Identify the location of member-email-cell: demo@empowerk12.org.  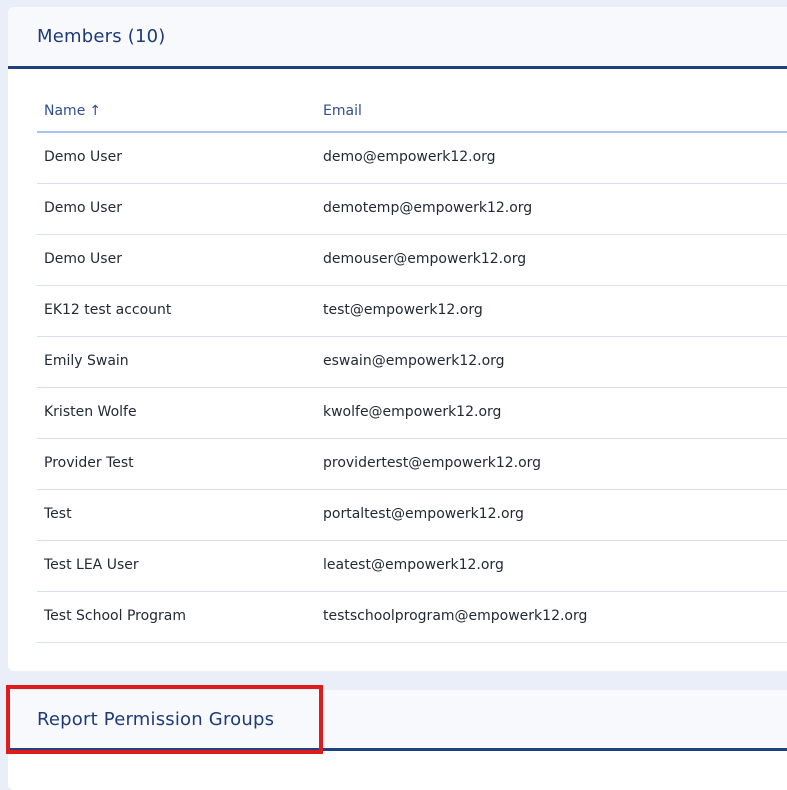
(409, 157).